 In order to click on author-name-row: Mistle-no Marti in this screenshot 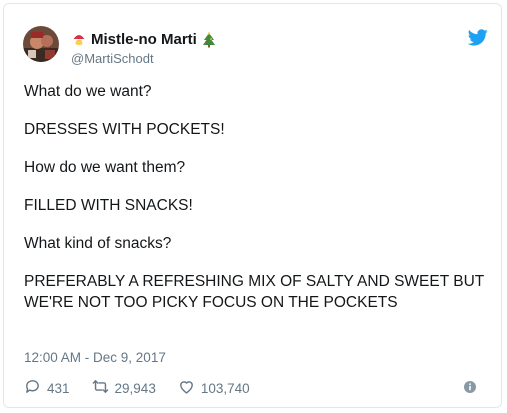, I will do `click(144, 39)`.